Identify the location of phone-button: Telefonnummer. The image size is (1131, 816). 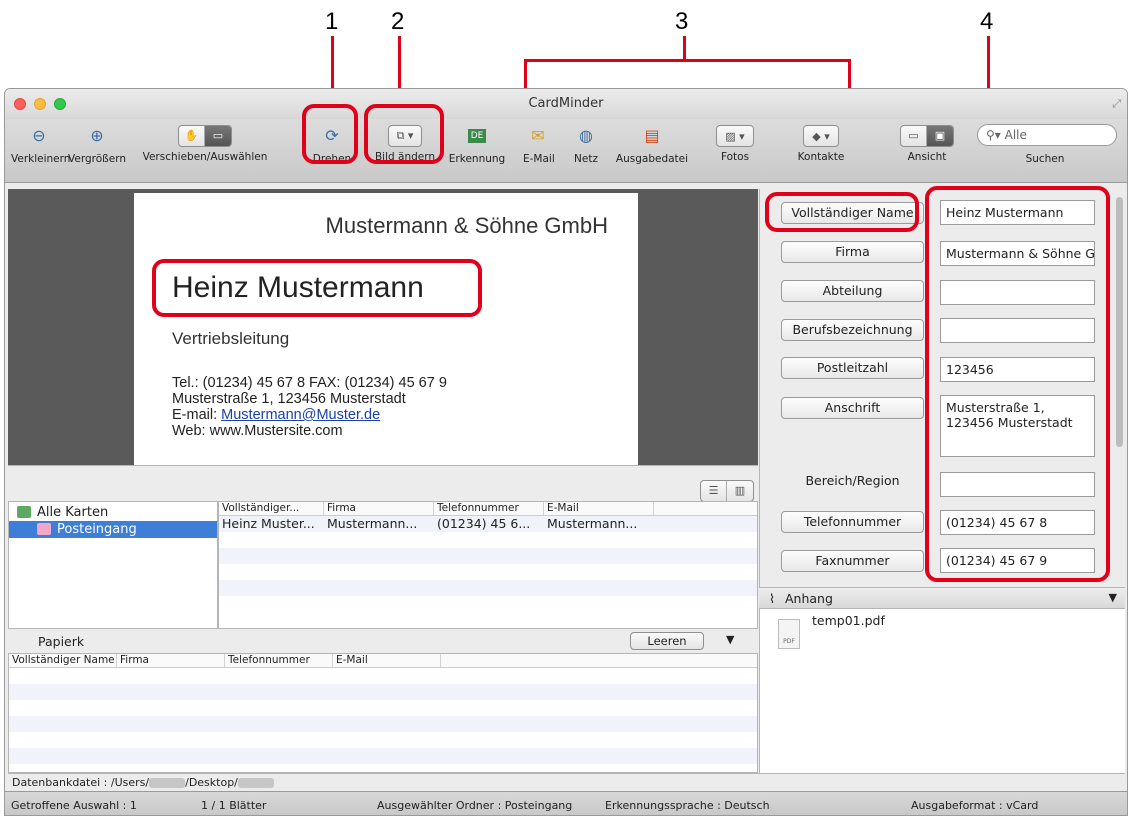
(852, 522).